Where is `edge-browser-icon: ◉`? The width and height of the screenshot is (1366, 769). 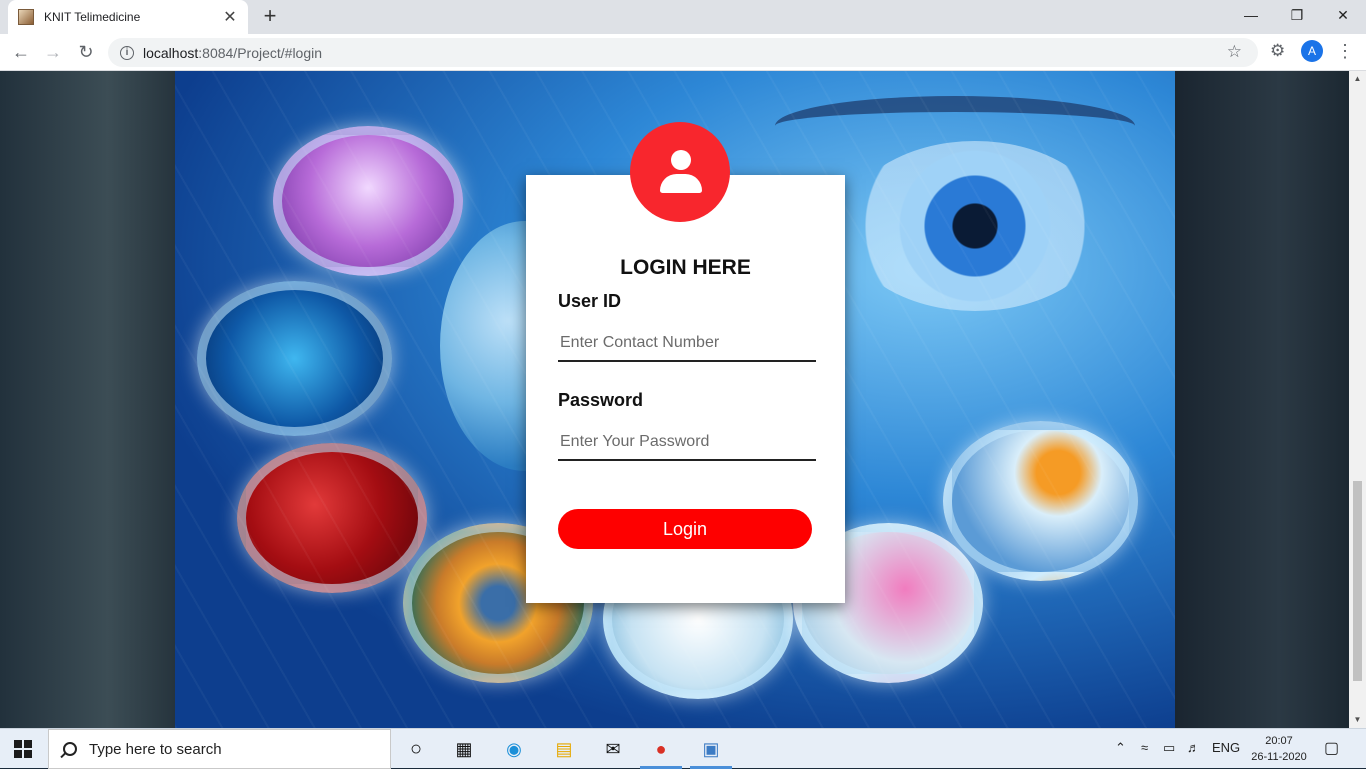
edge-browser-icon: ◉ is located at coordinates (514, 749).